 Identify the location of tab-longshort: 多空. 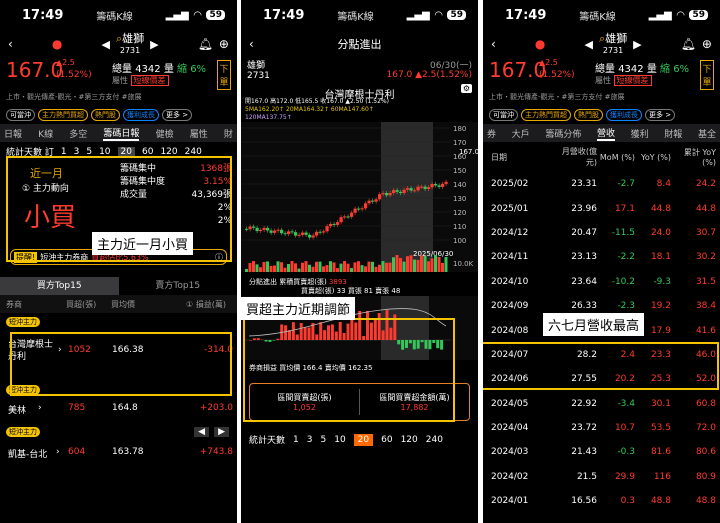
(78, 133).